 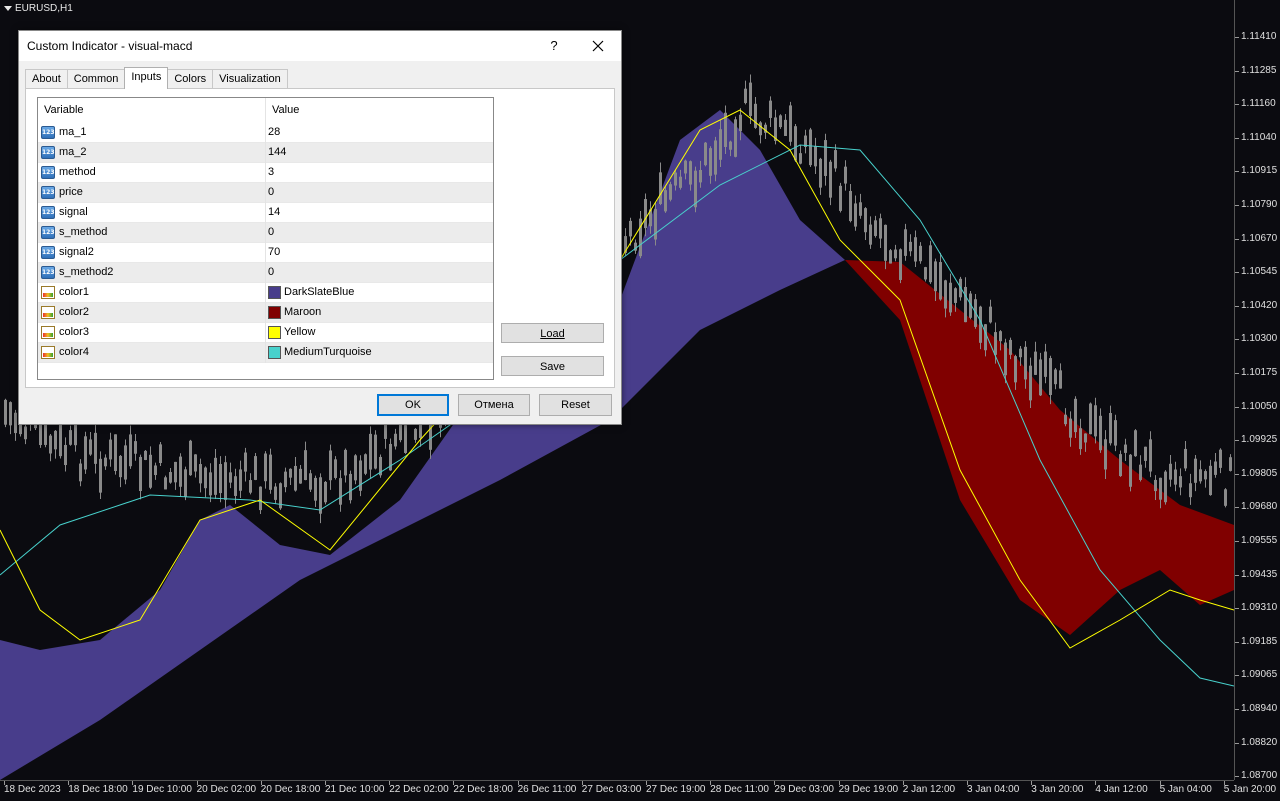 I want to click on tab-common: Common, so click(x=96, y=79).